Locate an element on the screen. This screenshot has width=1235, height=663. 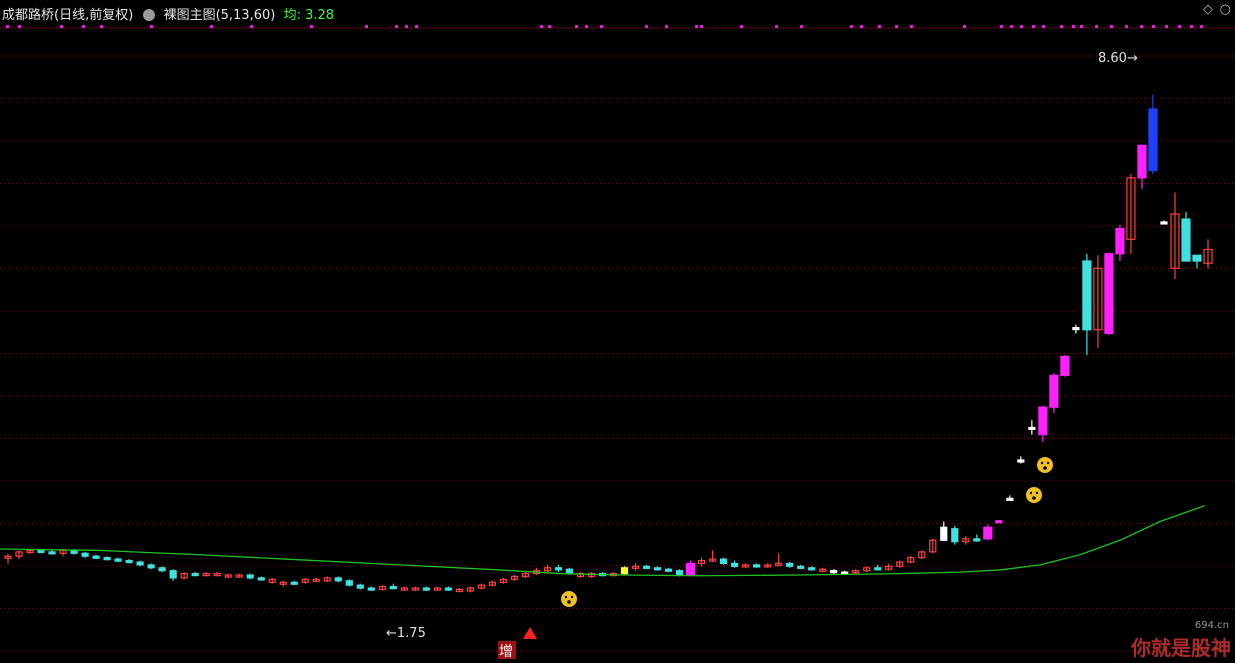
chart-header: 成都路桥(日线,前复权) 裸图主图(5,13,60) 均: 3.28 is located at coordinates (168, 13).